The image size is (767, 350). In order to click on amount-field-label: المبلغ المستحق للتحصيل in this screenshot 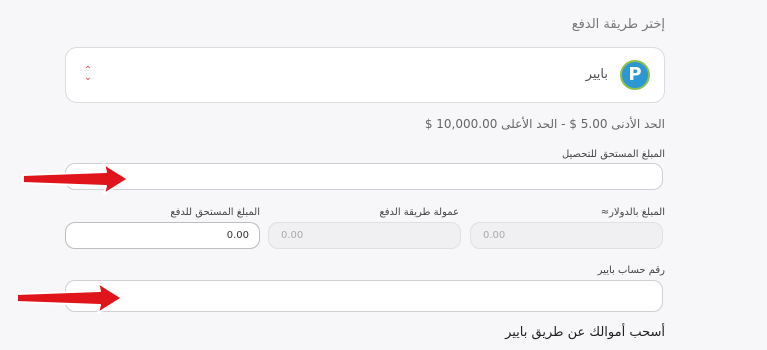, I will do `click(613, 154)`.